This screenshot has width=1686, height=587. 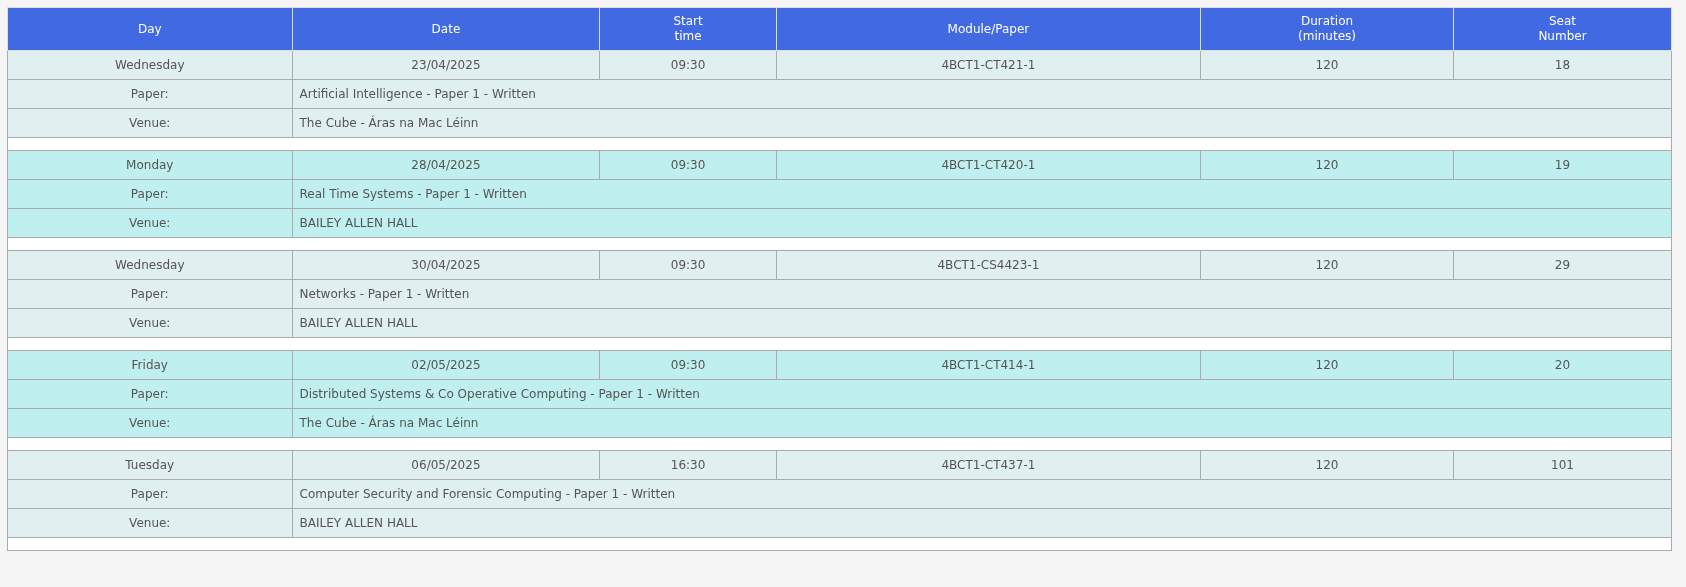 I want to click on table-cell: 19, so click(x=1562, y=165).